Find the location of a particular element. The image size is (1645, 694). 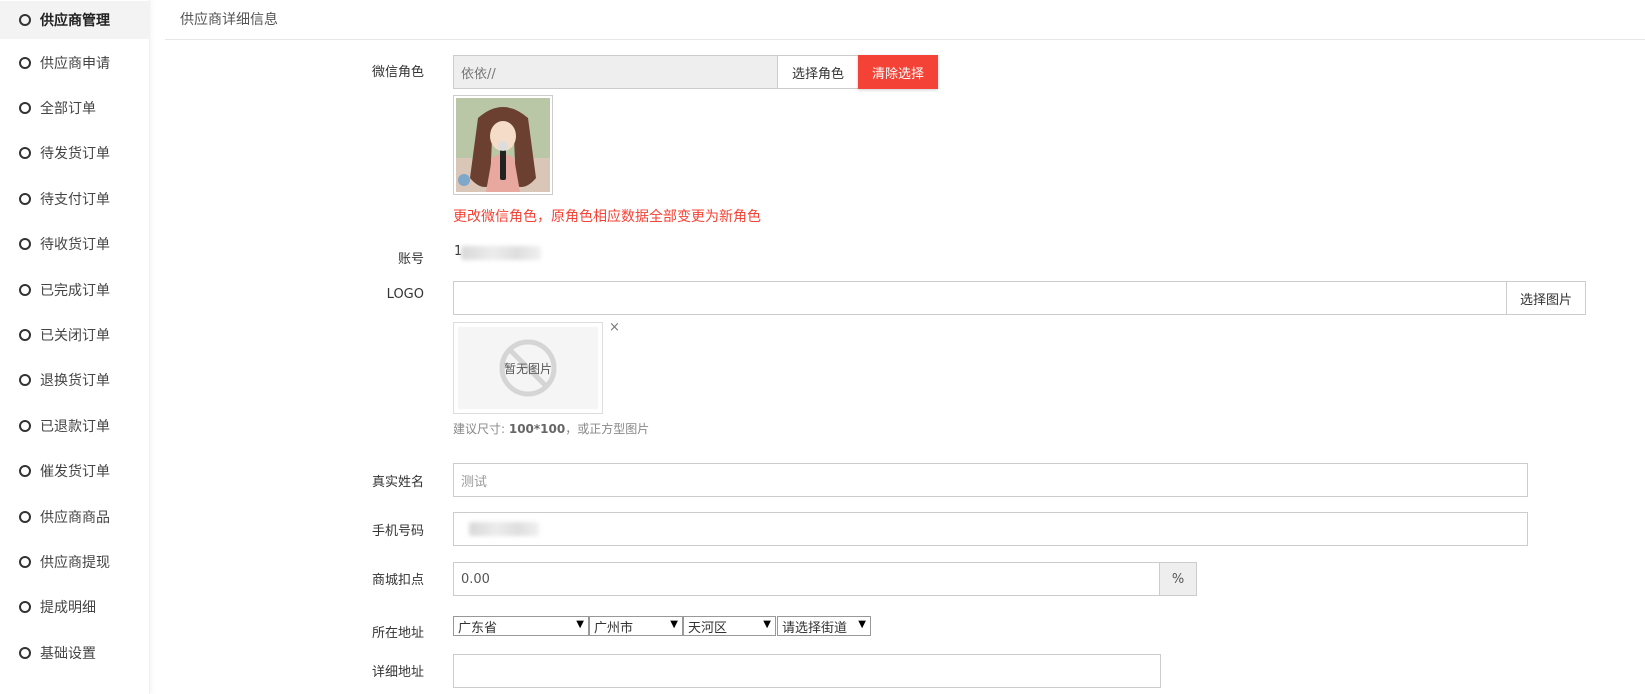

account-value-redacted is located at coordinates (501, 253).